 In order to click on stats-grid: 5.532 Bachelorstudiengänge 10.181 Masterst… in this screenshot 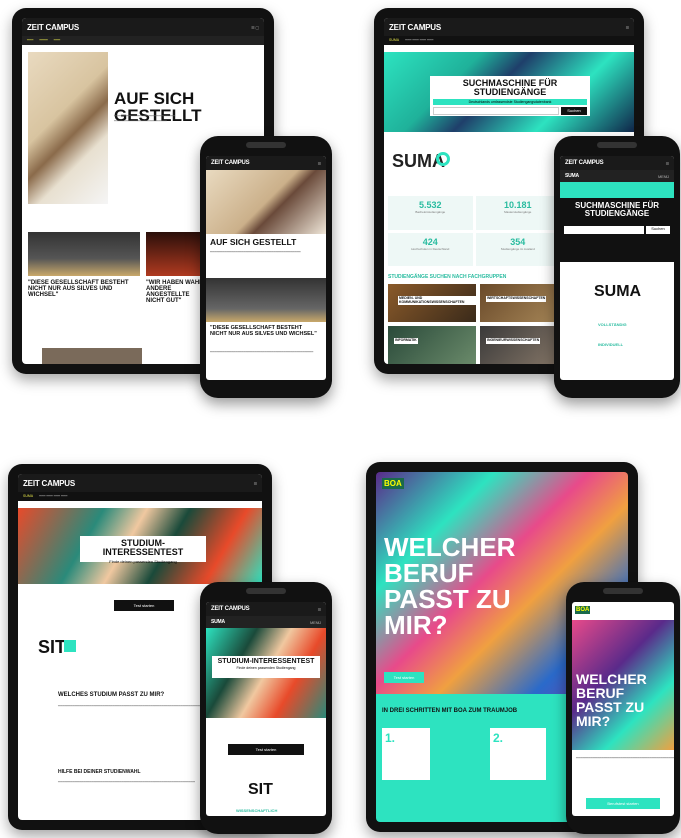, I will do `click(474, 231)`.